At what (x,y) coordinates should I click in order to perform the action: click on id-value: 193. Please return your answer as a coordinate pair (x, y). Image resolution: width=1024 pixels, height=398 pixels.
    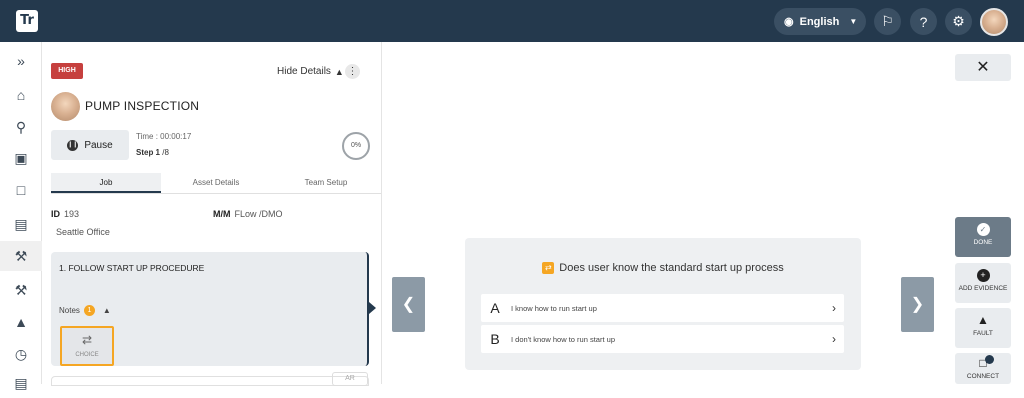
    Looking at the image, I should click on (72, 214).